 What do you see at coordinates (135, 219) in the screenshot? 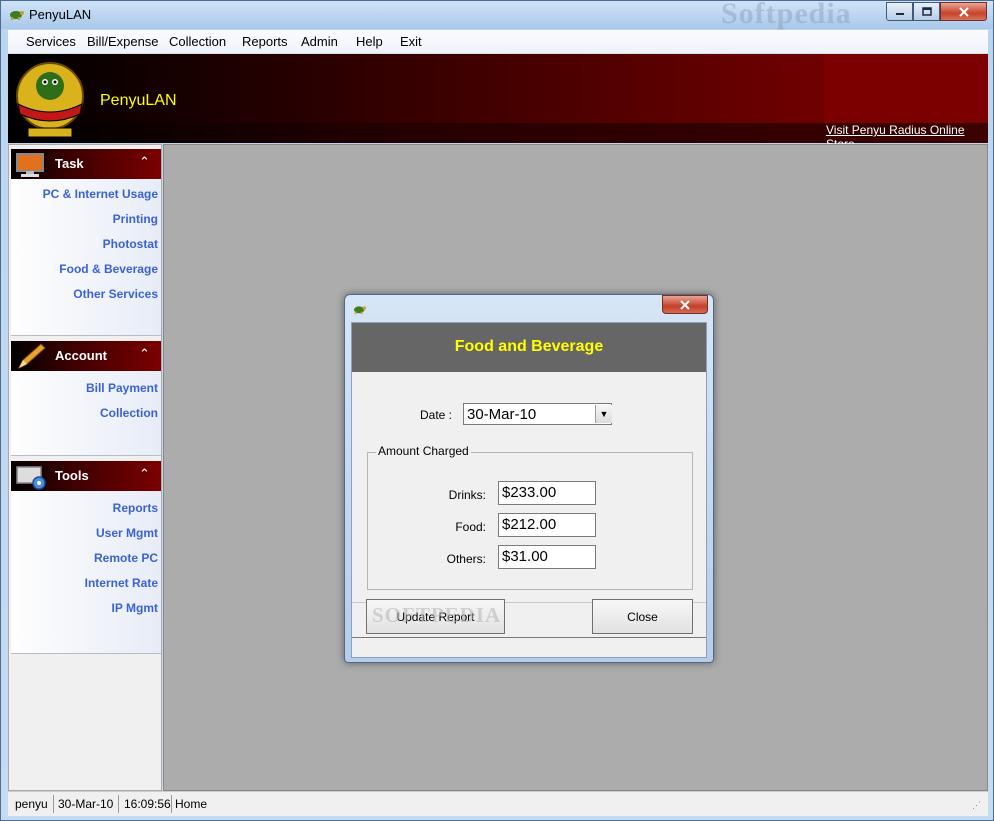
I see `task-printing: Printing` at bounding box center [135, 219].